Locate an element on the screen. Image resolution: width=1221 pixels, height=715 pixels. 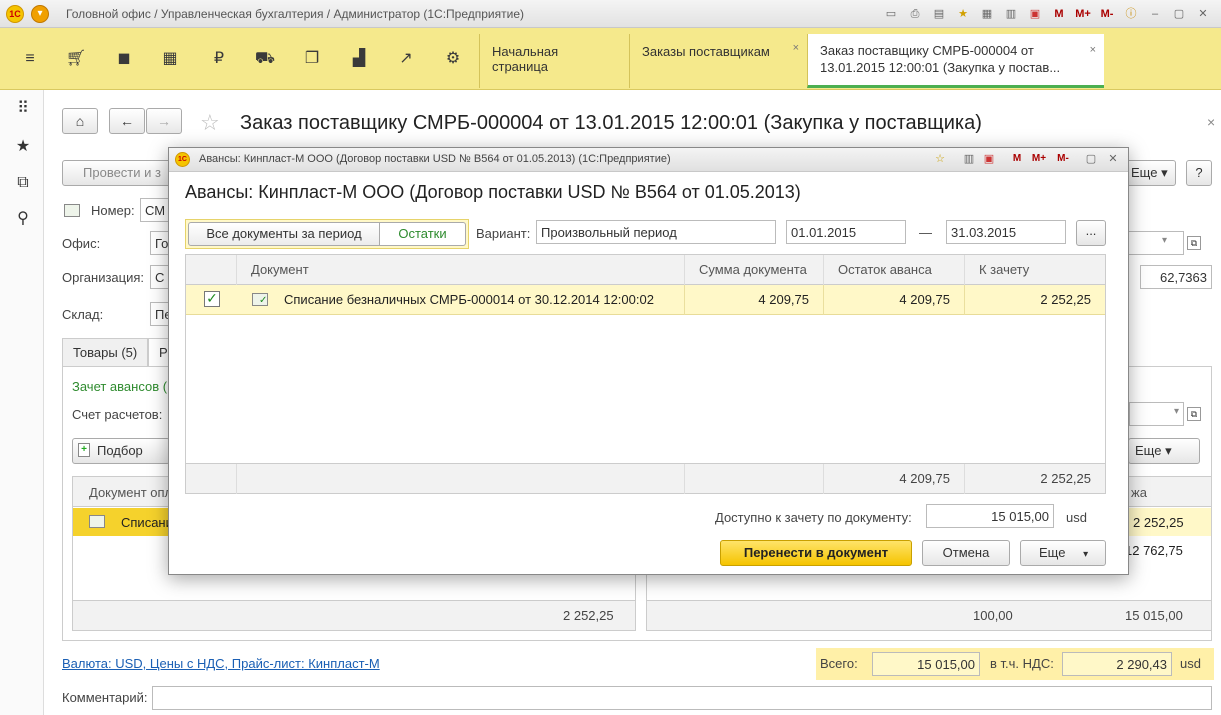
post-close-button: Провести и з is located at coordinates (122, 173).